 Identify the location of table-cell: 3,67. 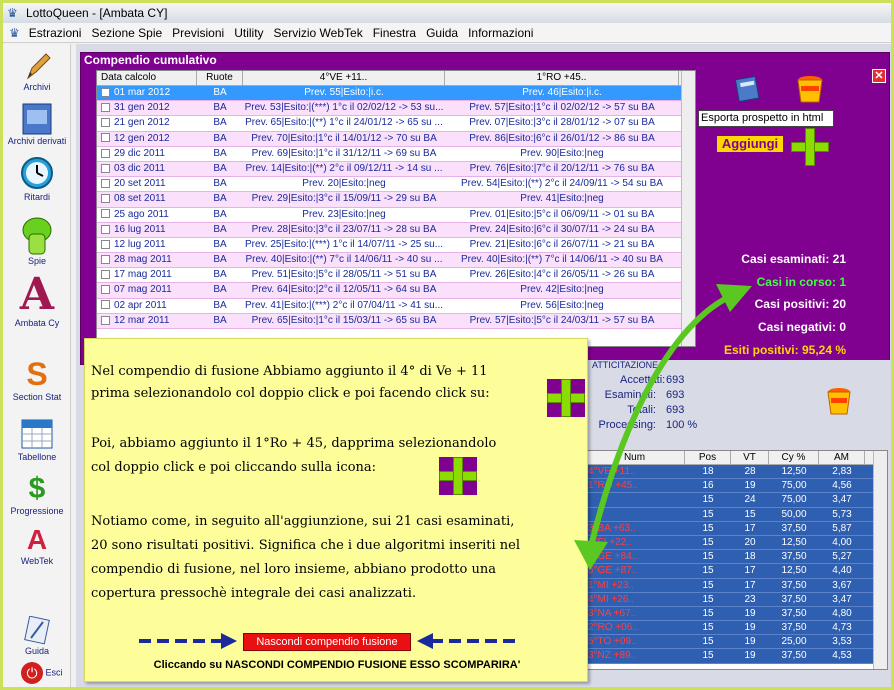
(842, 585).